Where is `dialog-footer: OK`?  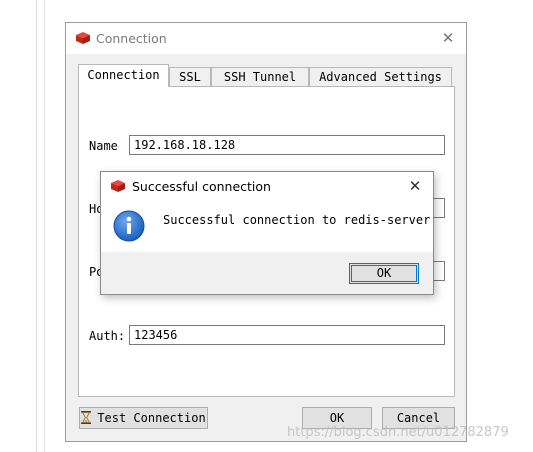
dialog-footer: OK is located at coordinates (267, 273).